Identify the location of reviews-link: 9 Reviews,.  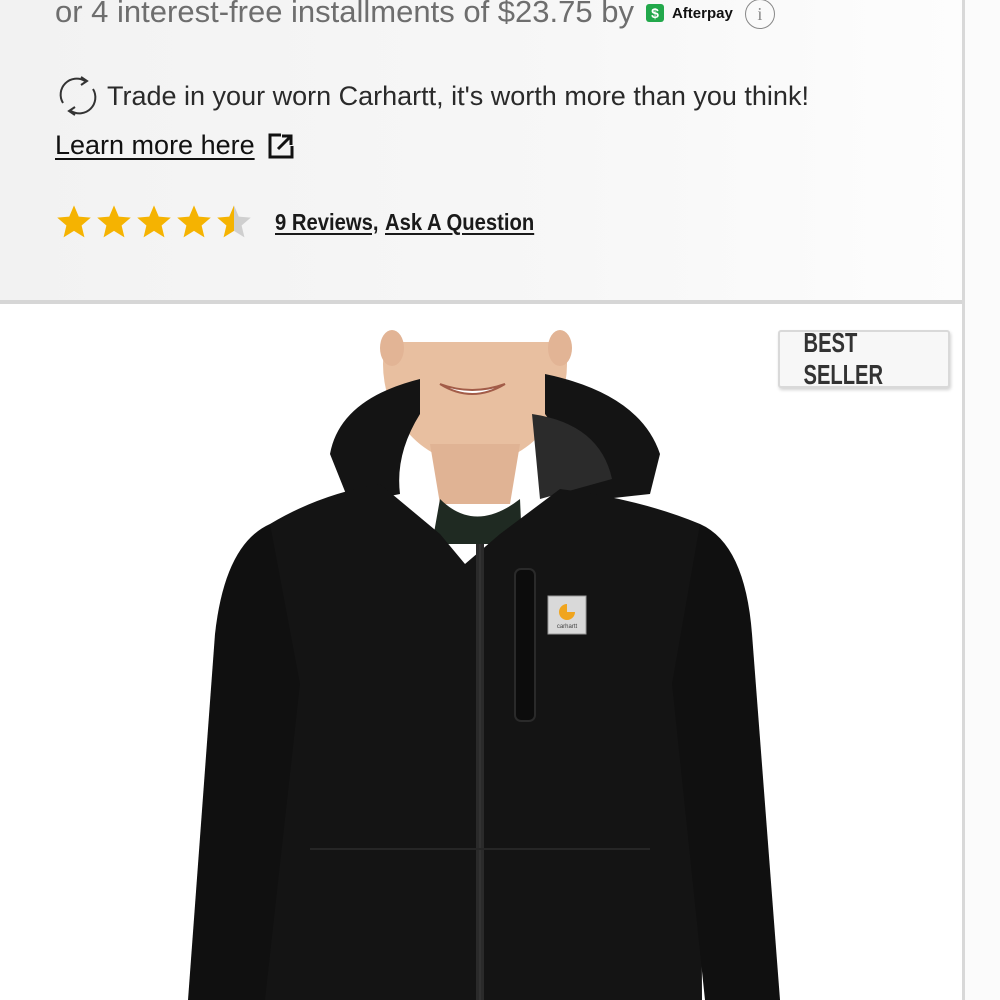
(327, 222).